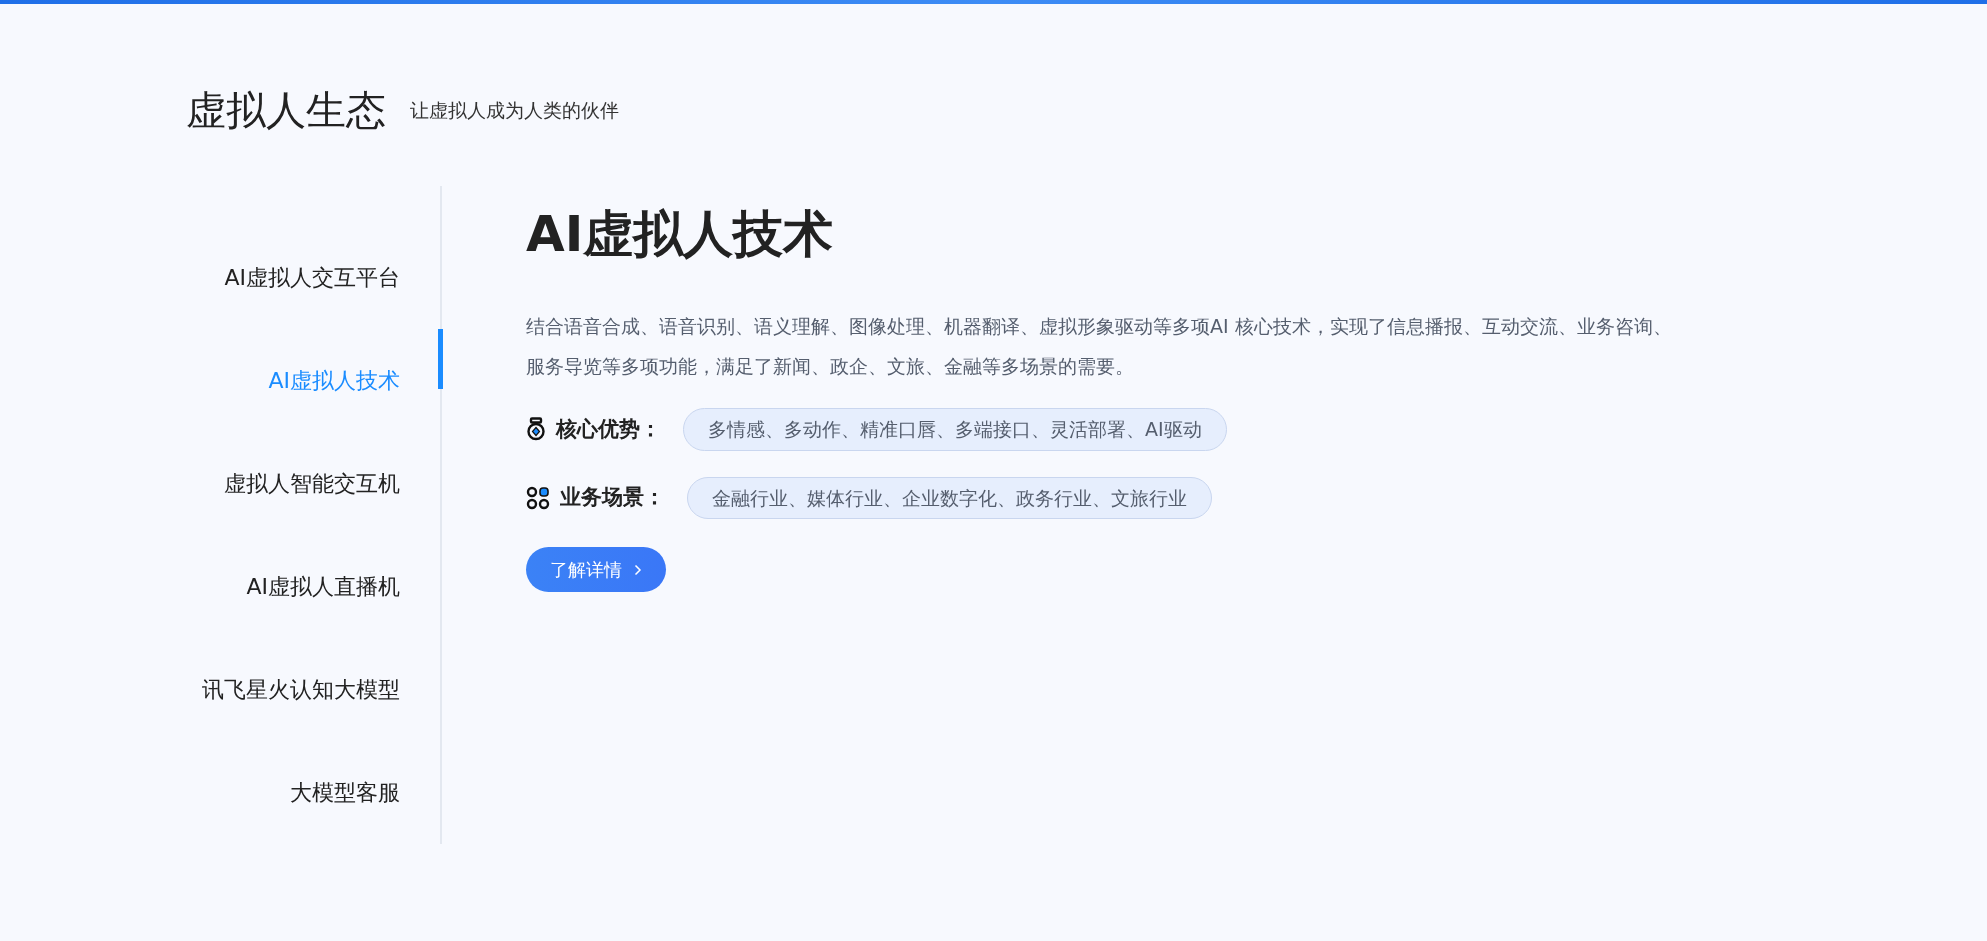 This screenshot has width=1987, height=941. Describe the element at coordinates (313, 792) in the screenshot. I see `sidebar-item: 大模型客服` at that location.